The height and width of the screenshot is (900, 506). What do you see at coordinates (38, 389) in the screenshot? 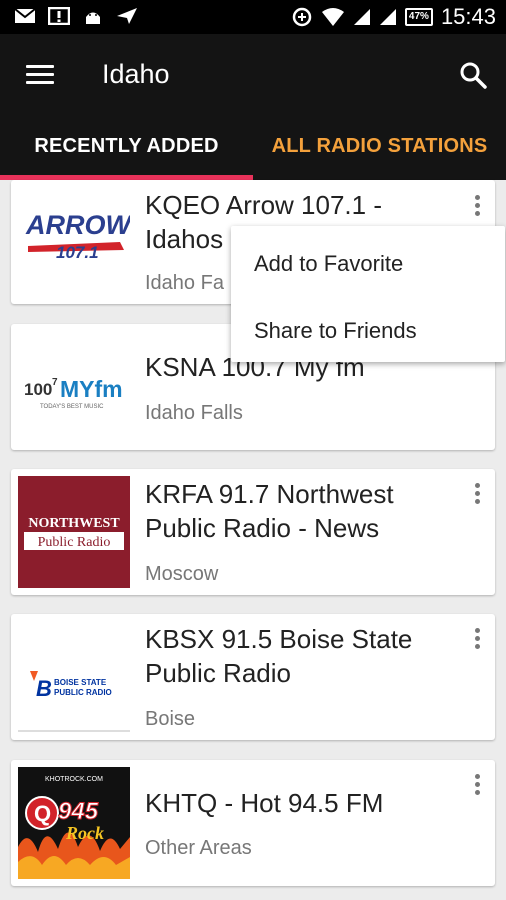
I see `svg-text: 100` at bounding box center [38, 389].